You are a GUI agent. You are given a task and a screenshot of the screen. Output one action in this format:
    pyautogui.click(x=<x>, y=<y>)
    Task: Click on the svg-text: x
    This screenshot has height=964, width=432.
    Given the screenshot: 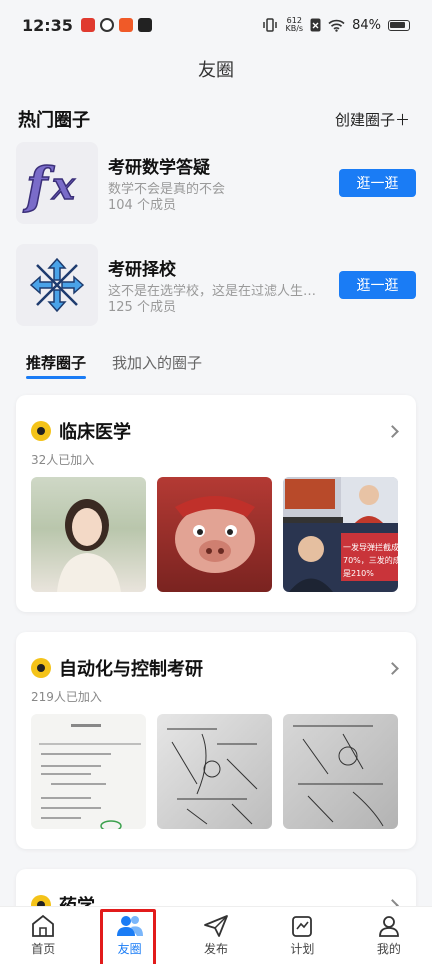 What is the action you would take?
    pyautogui.click(x=63, y=185)
    